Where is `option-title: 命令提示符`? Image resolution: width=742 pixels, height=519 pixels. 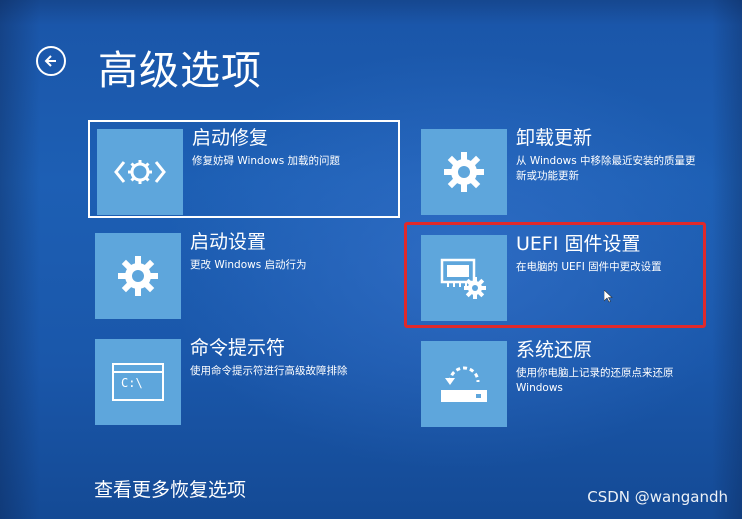 option-title: 命令提示符 is located at coordinates (238, 348).